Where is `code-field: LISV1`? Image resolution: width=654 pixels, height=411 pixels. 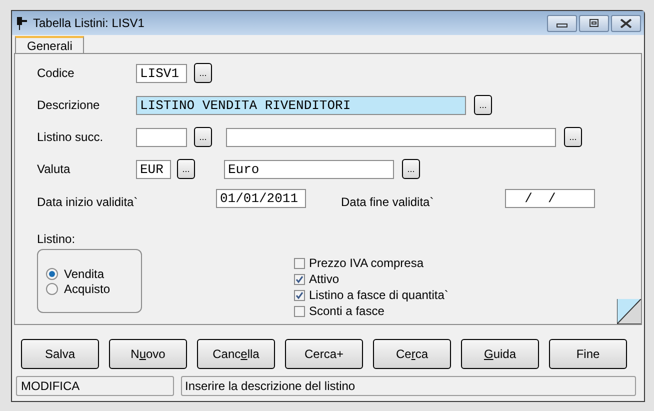
code-field: LISV1 is located at coordinates (161, 73).